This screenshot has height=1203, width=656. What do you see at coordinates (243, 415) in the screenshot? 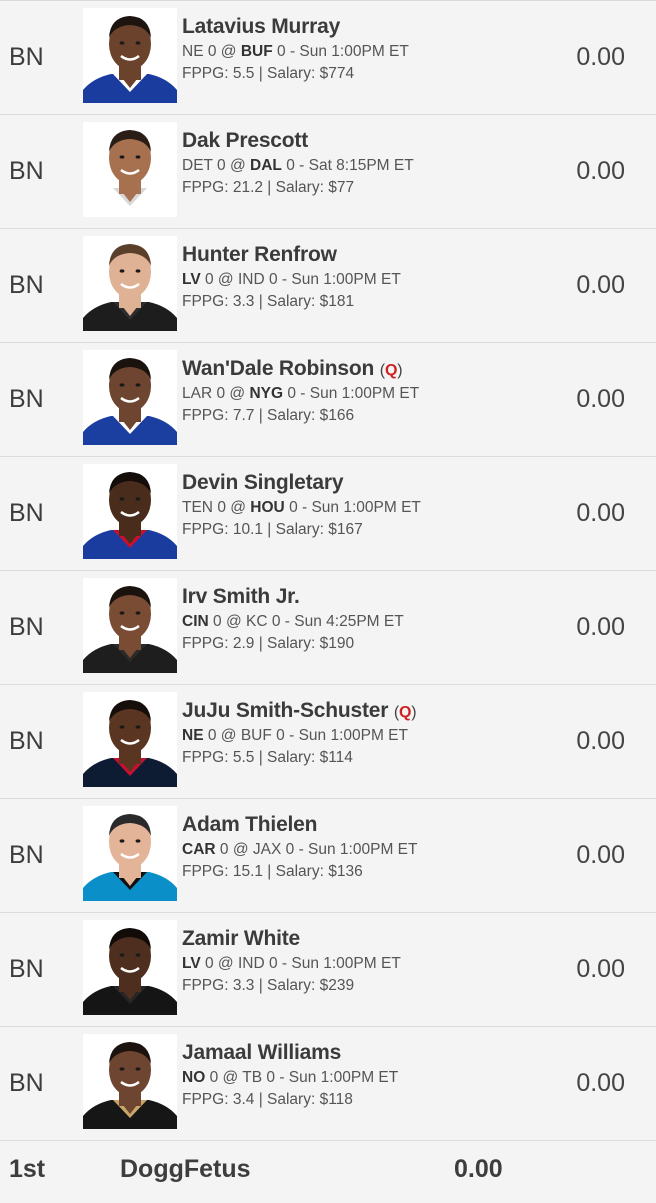
I see `fppg-value: 7.7` at bounding box center [243, 415].